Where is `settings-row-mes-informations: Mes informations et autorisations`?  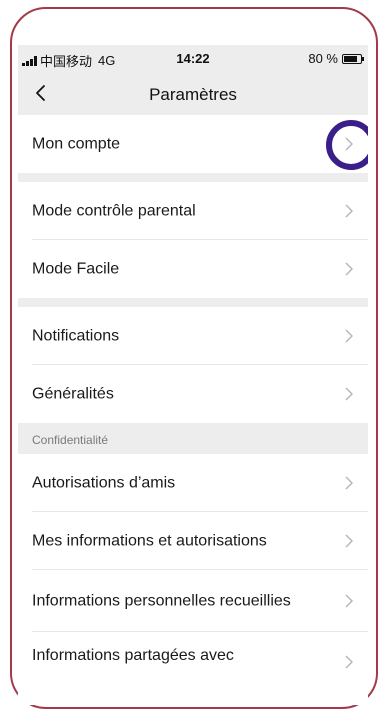
settings-row-mes-informations: Mes informations et autorisations is located at coordinates (193, 541).